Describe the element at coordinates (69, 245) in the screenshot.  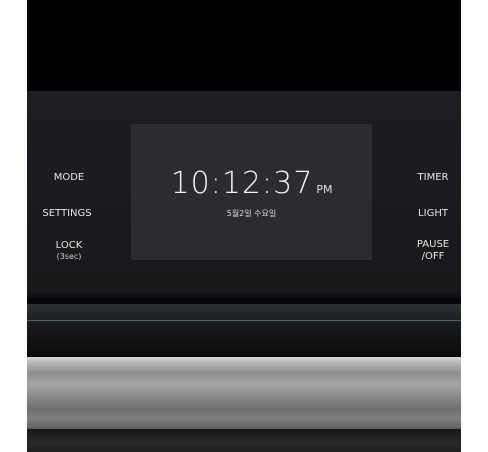
I see `lock-label: LOCK` at that location.